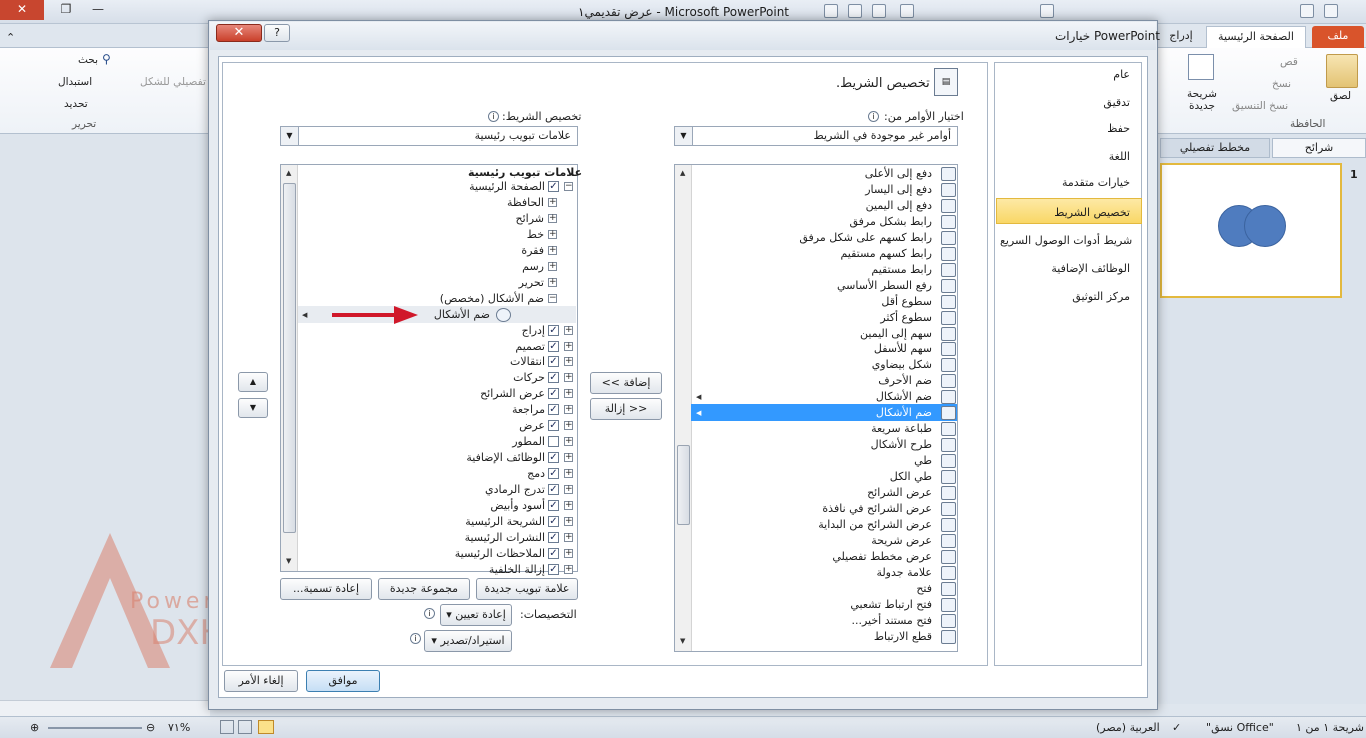 The image size is (1366, 738). I want to click on reset-dropdown-button: إعادة تعيين ▾, so click(476, 615).